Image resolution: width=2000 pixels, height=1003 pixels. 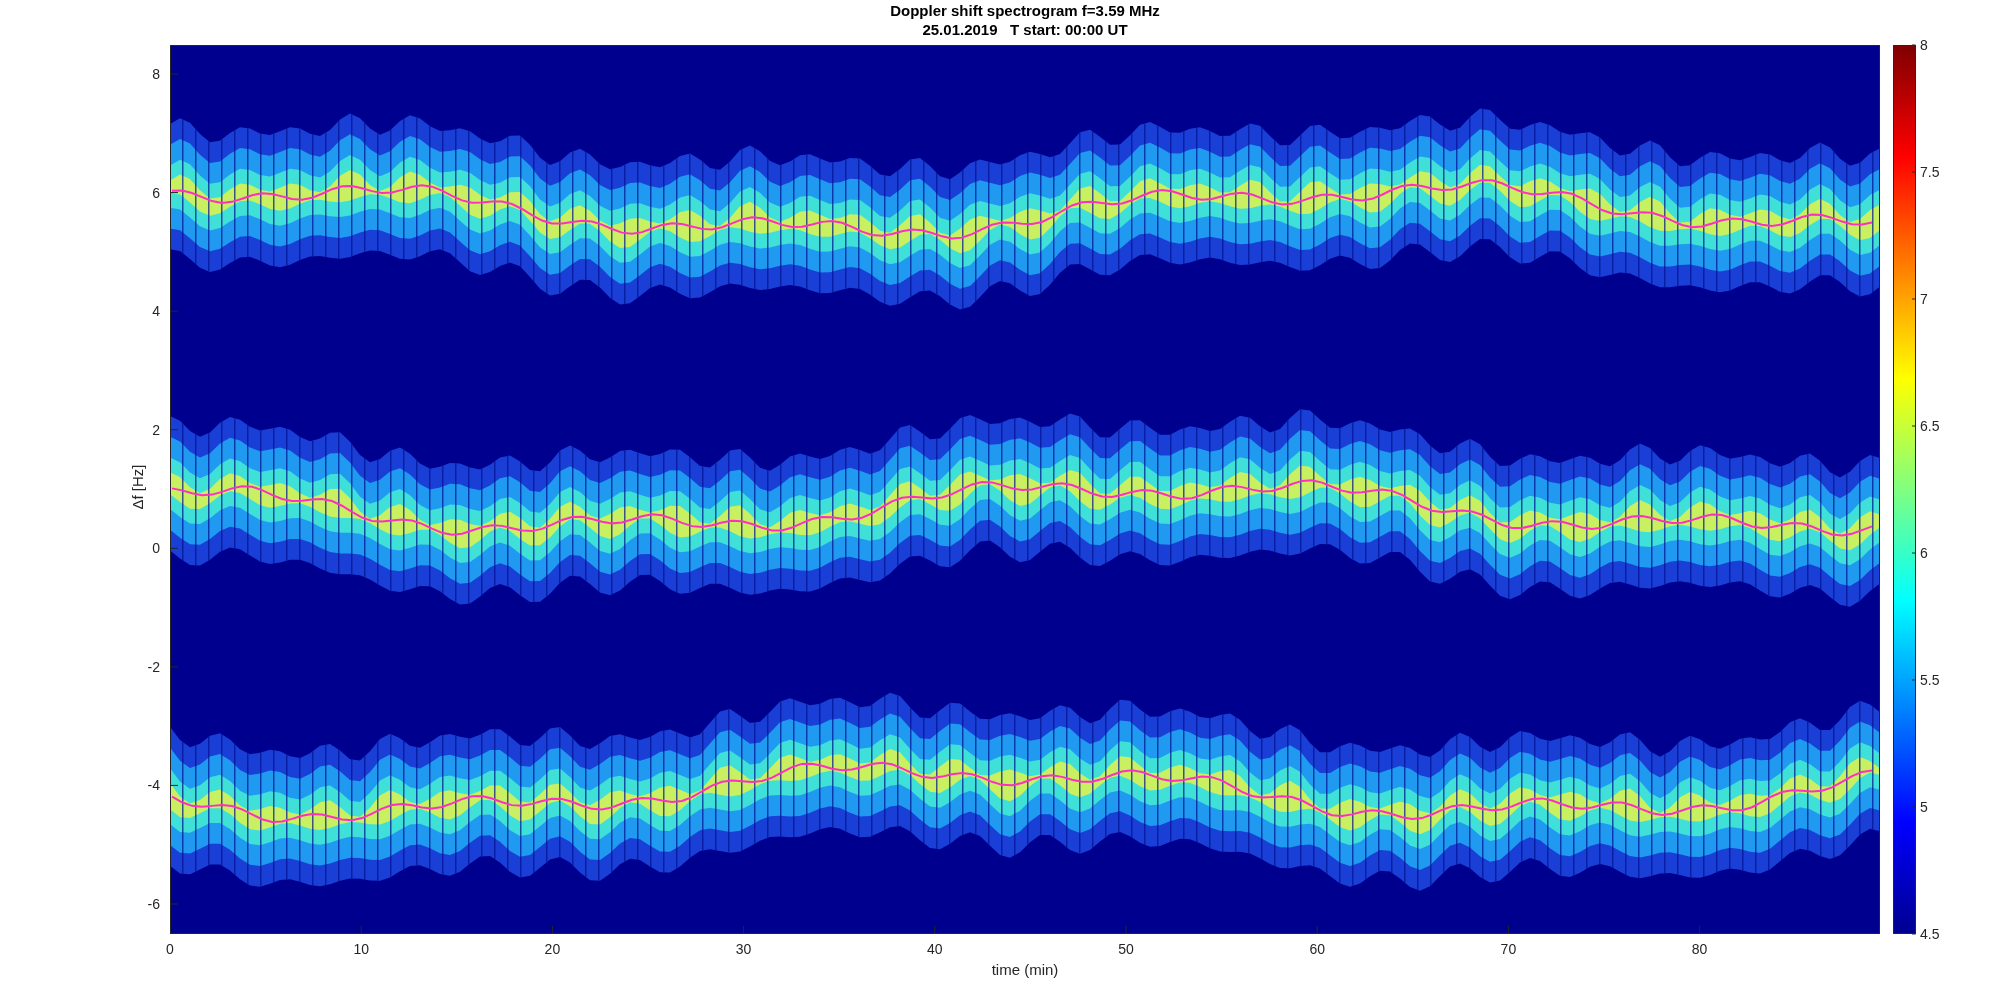 I want to click on x-axis-label: time (min), so click(x=1025, y=969).